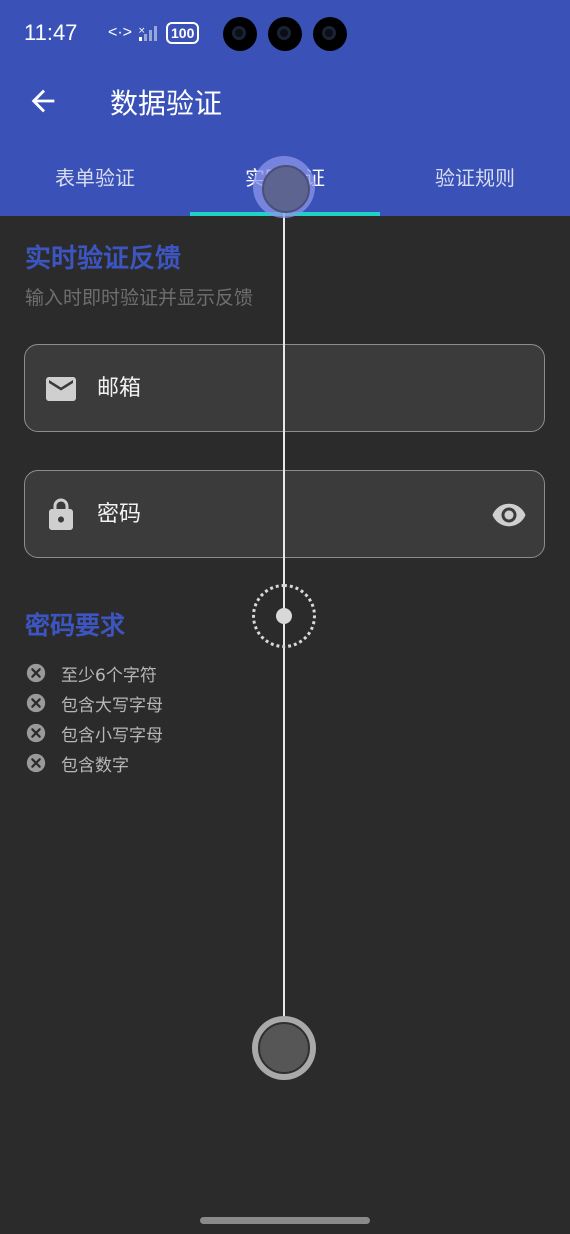 This screenshot has width=570, height=1234. I want to click on email-input, so click(287, 388).